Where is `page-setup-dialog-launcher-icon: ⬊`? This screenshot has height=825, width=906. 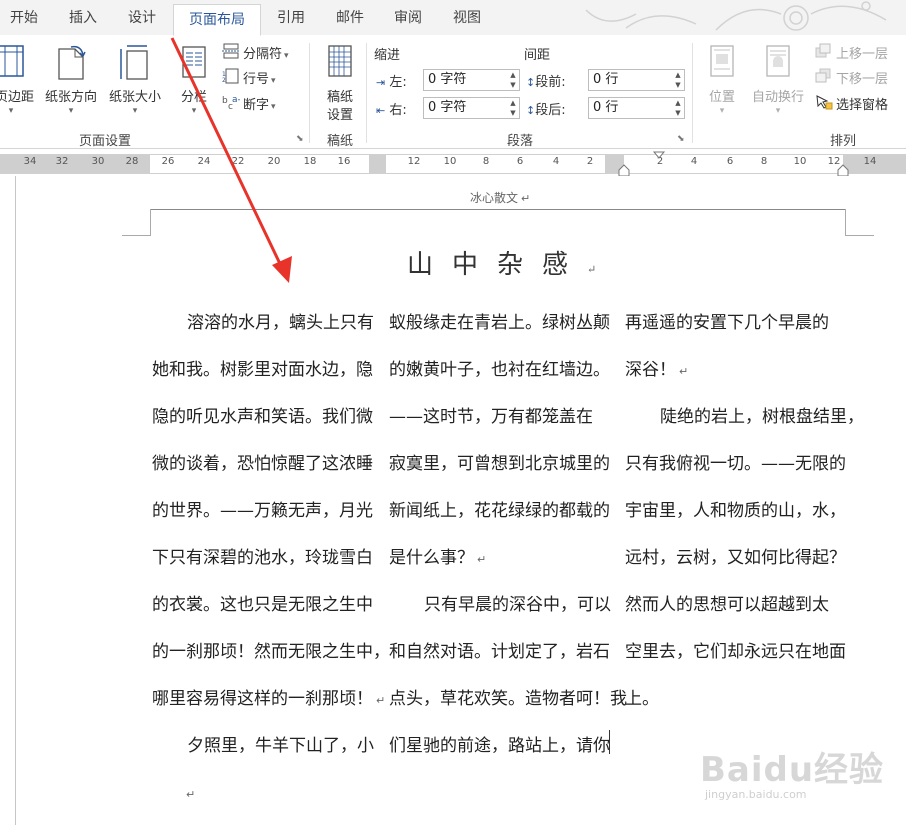
page-setup-dialog-launcher-icon: ⬊ is located at coordinates (300, 139).